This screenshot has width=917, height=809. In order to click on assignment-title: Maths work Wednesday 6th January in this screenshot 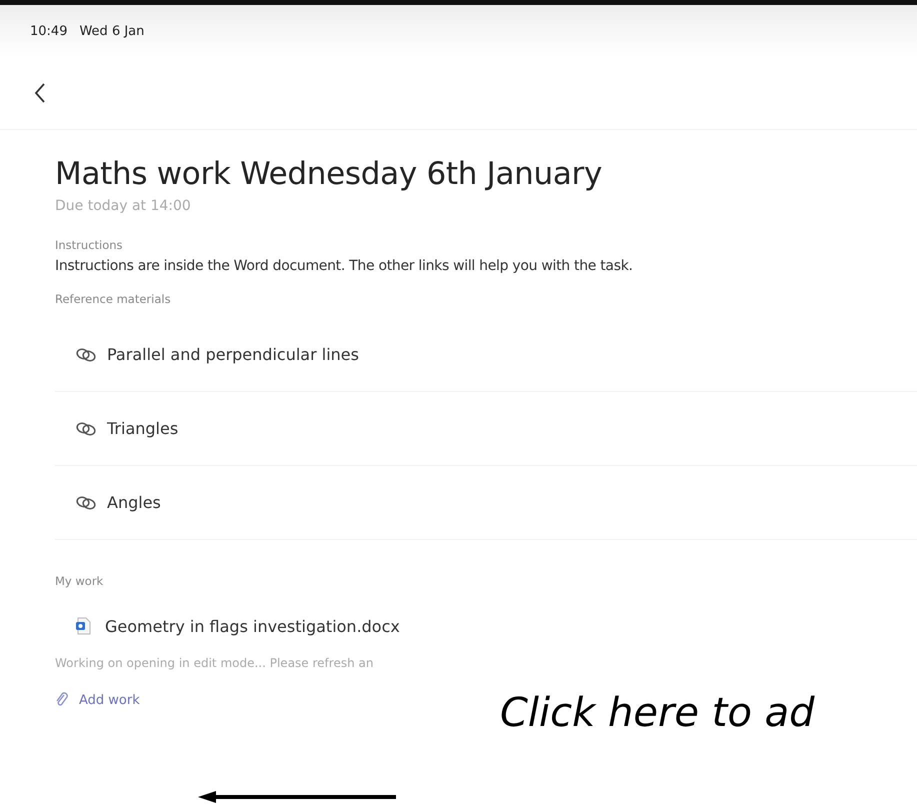, I will do `click(329, 174)`.